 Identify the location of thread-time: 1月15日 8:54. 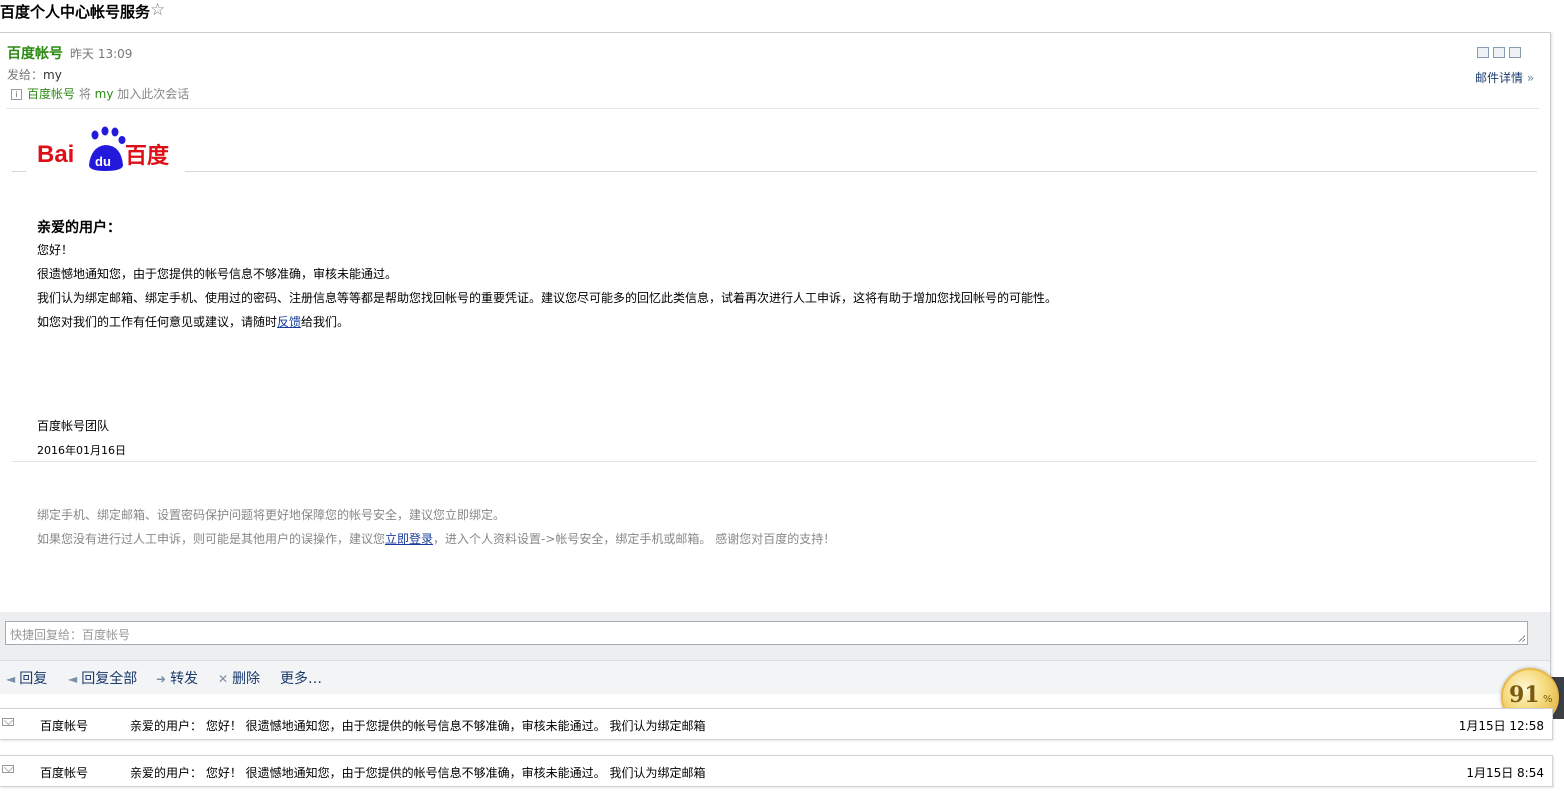
(1505, 773).